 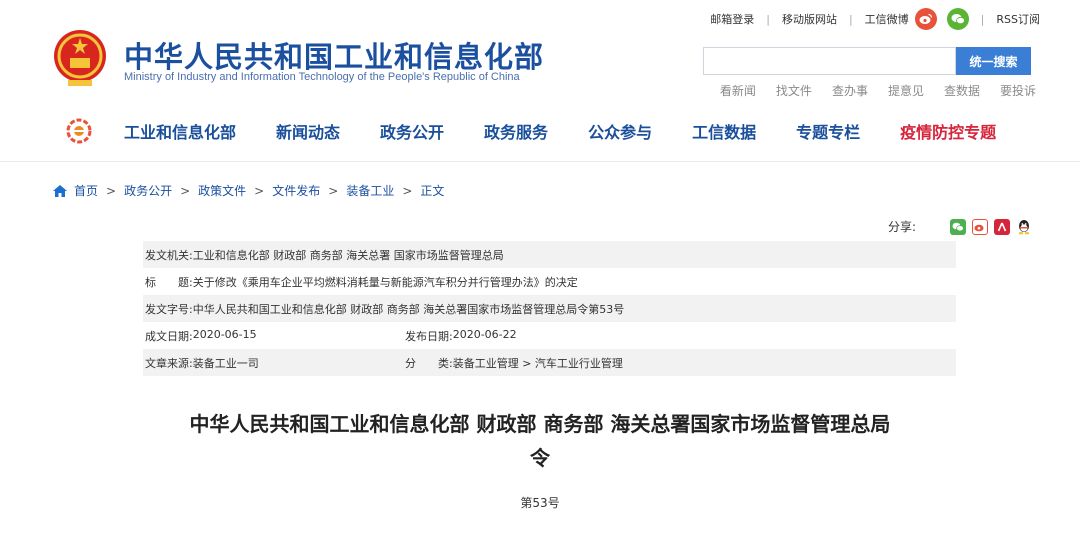 I want to click on rss-link: RSS订阅, so click(x=1018, y=19).